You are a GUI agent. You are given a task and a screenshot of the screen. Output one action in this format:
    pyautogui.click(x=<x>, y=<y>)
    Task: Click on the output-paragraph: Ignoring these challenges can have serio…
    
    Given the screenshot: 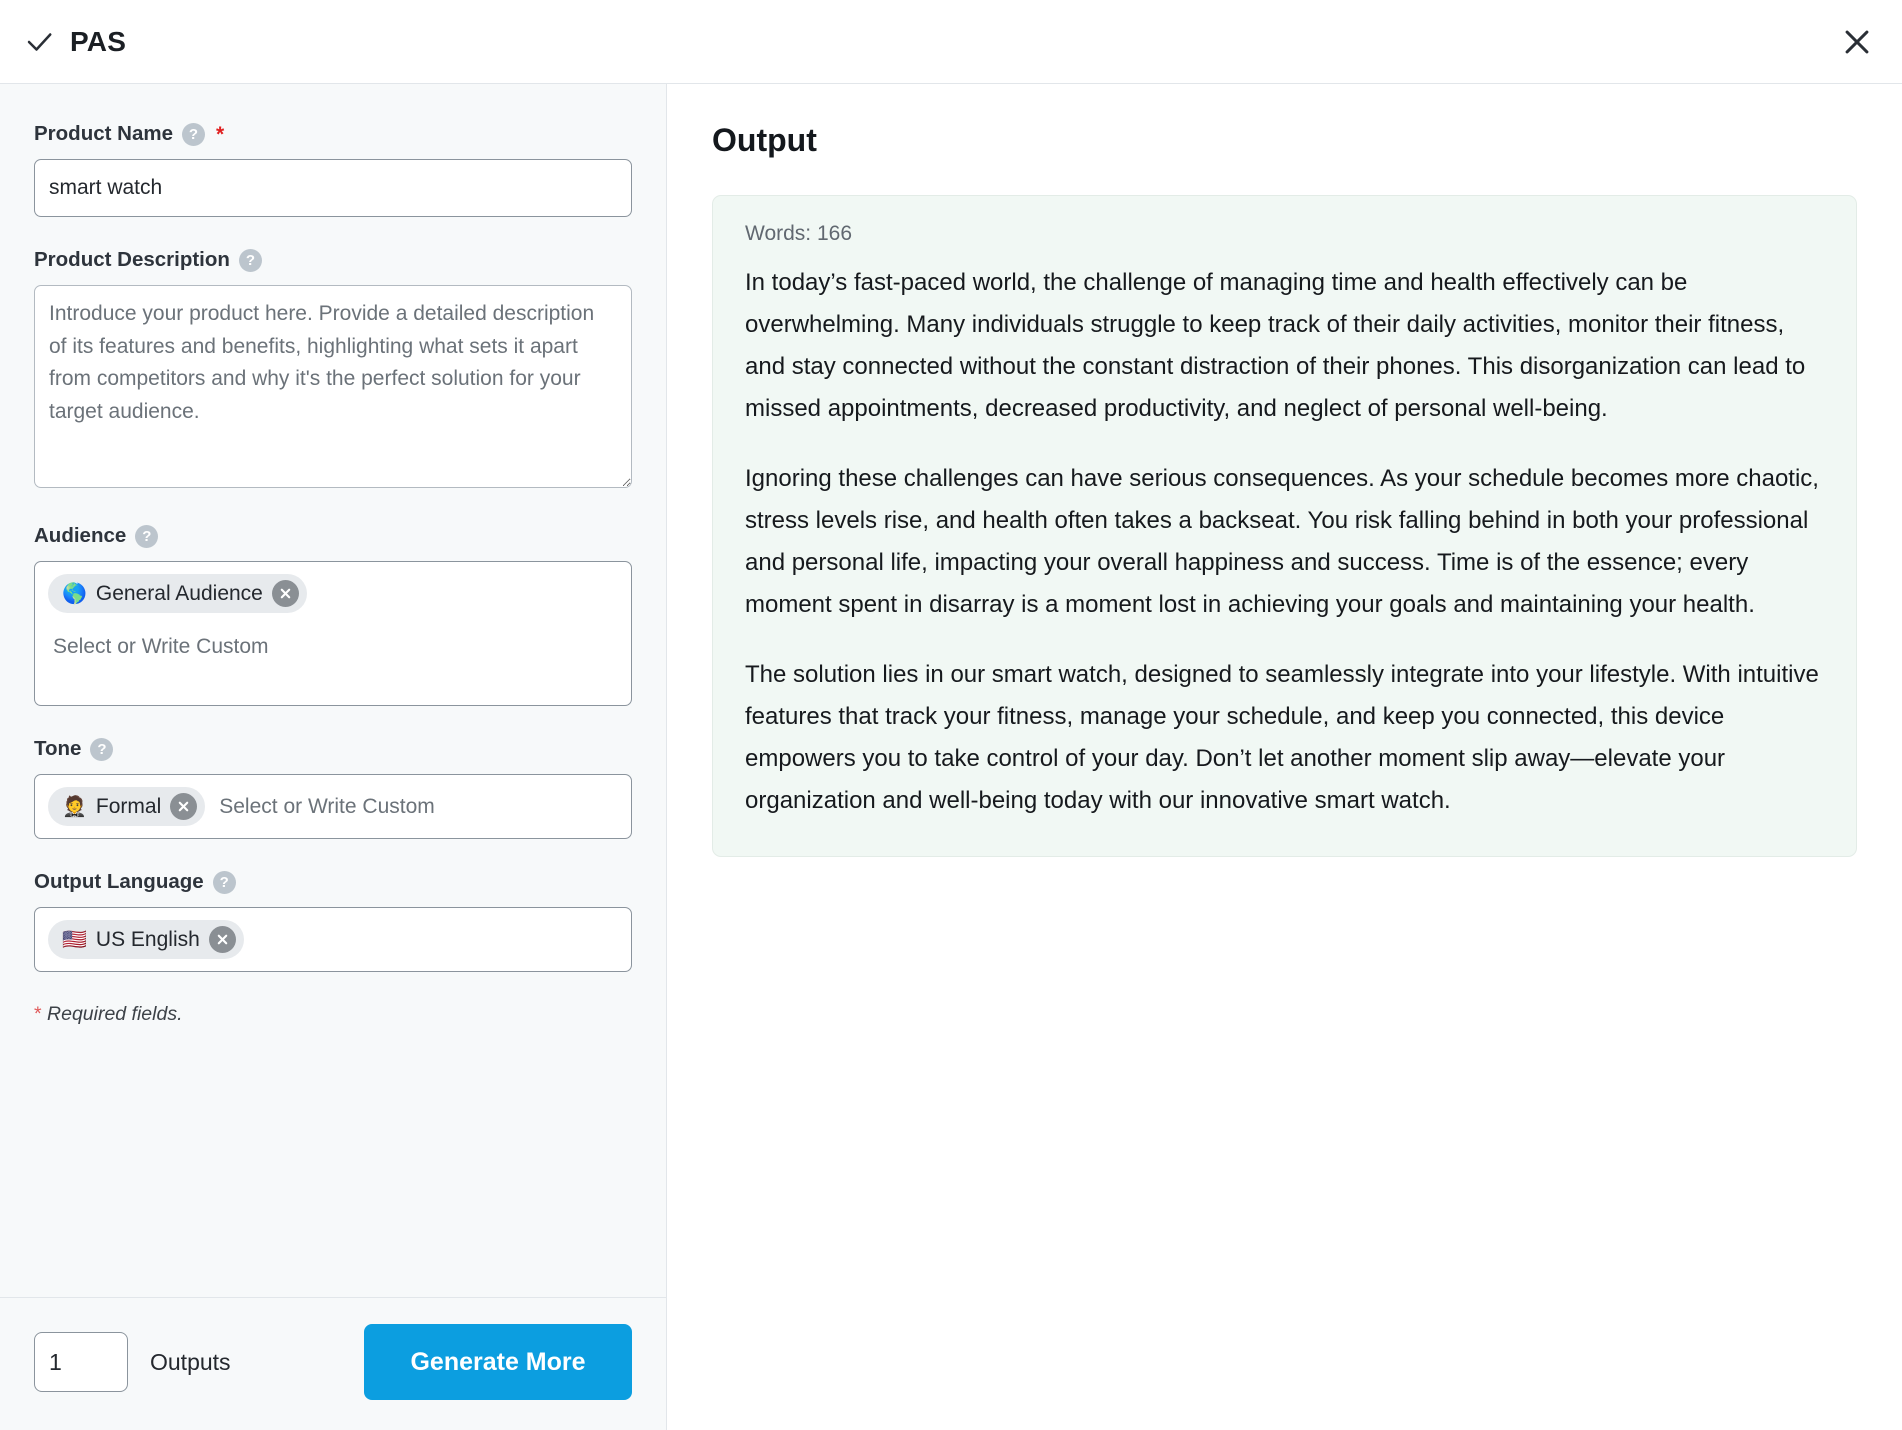 What is the action you would take?
    pyautogui.click(x=1282, y=541)
    